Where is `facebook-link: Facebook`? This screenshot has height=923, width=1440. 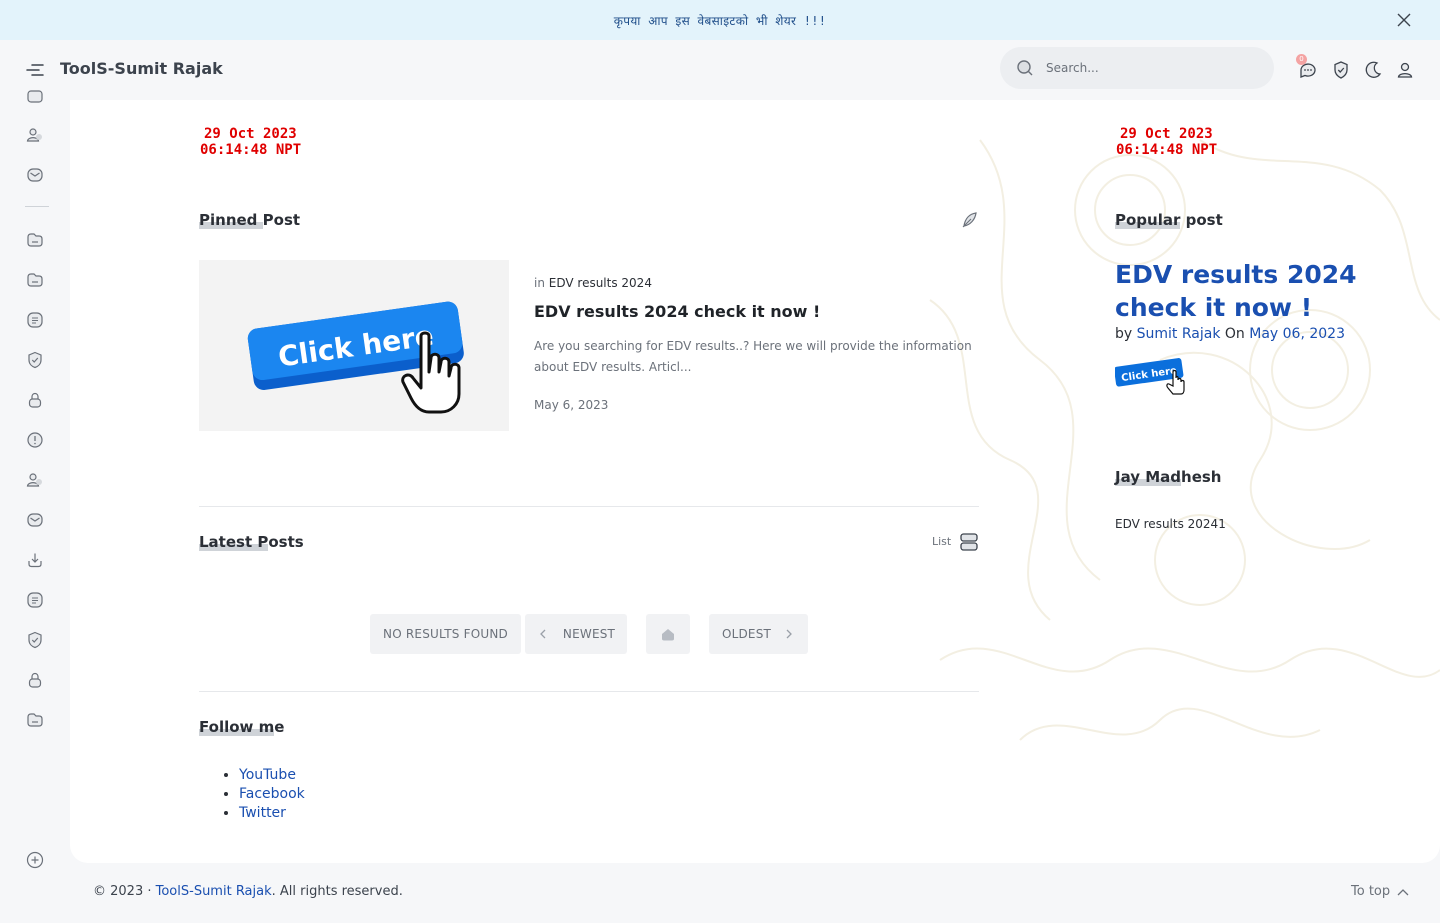 facebook-link: Facebook is located at coordinates (272, 794).